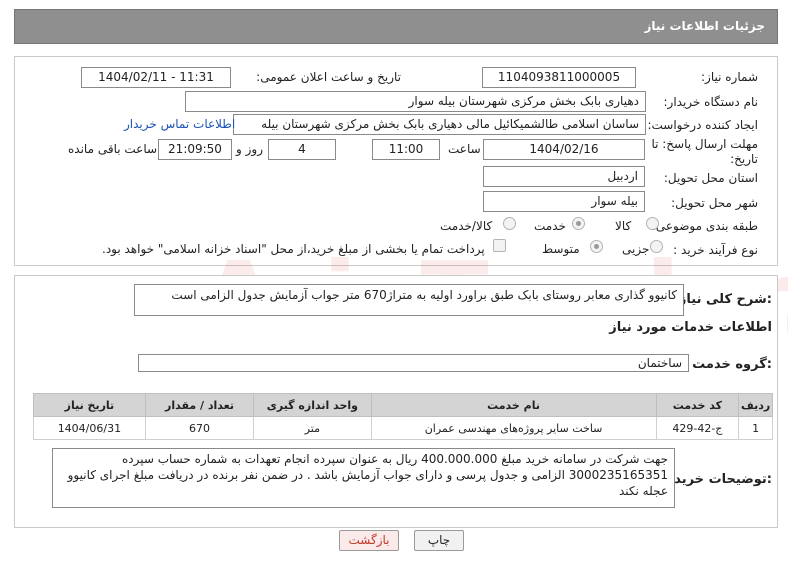 The image size is (788, 566). What do you see at coordinates (113, 149) in the screenshot?
I see `remaining-time-label: ساعت باقی مانده` at bounding box center [113, 149].